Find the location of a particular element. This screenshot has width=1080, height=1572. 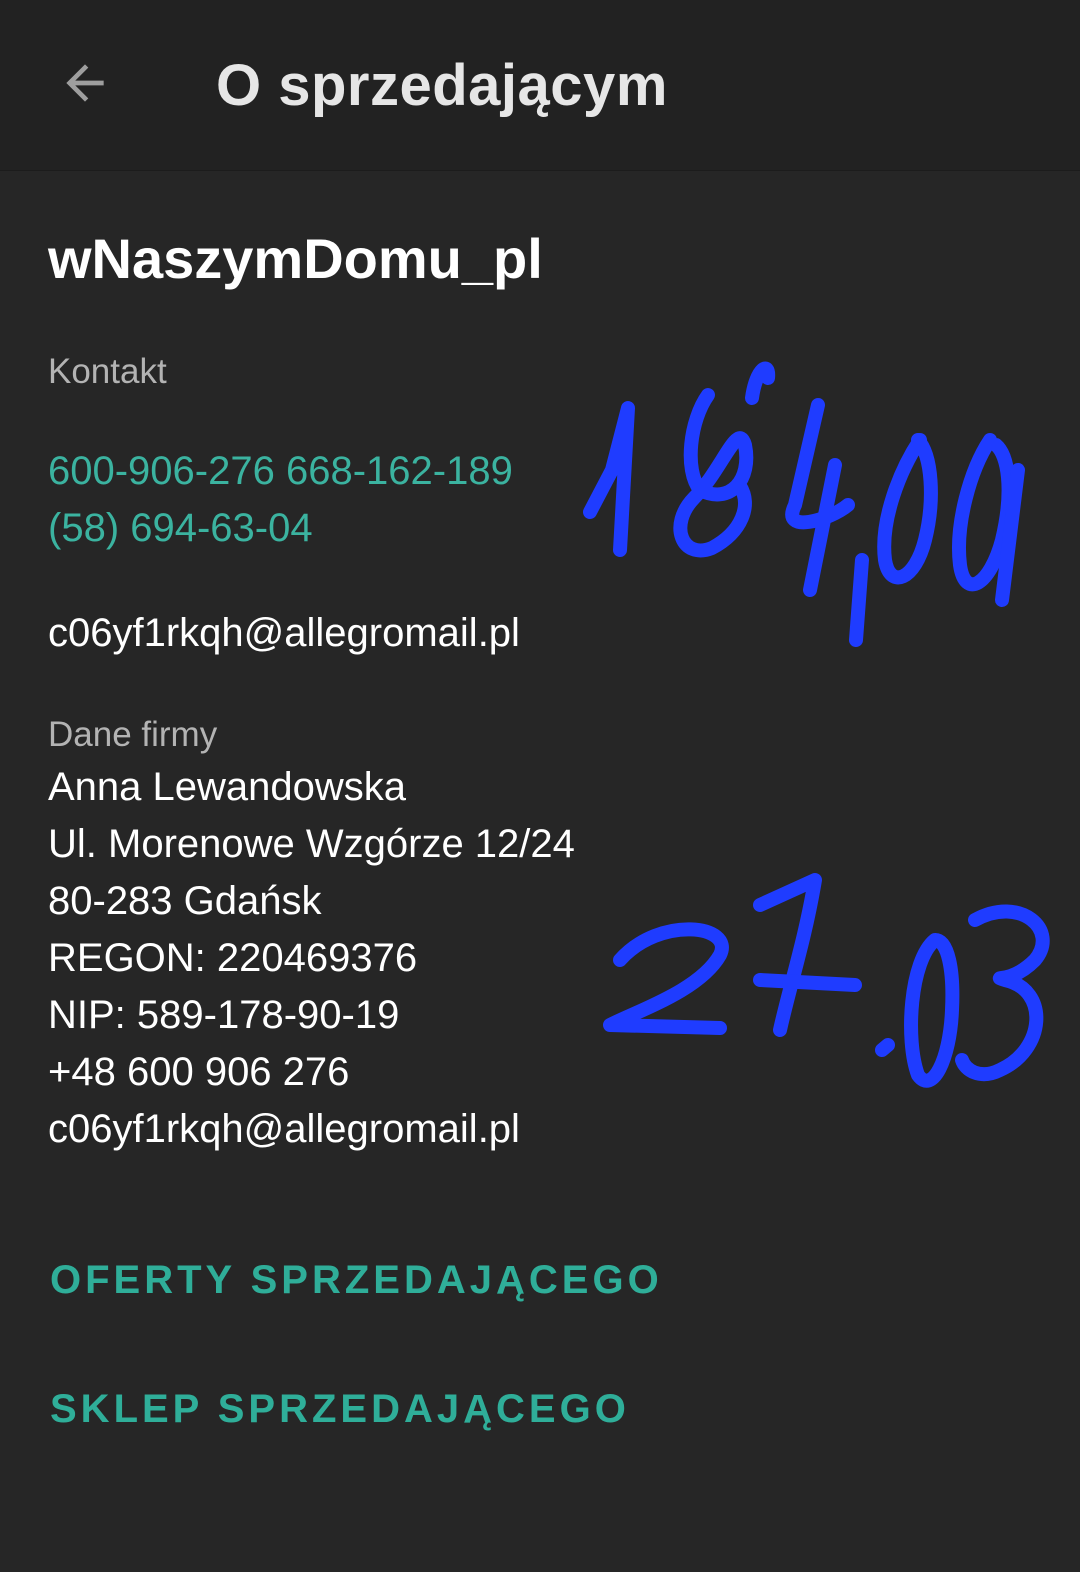

seller-shop-button: SKLEP SPRZEDAJĄCEGO is located at coordinates (340, 1409).